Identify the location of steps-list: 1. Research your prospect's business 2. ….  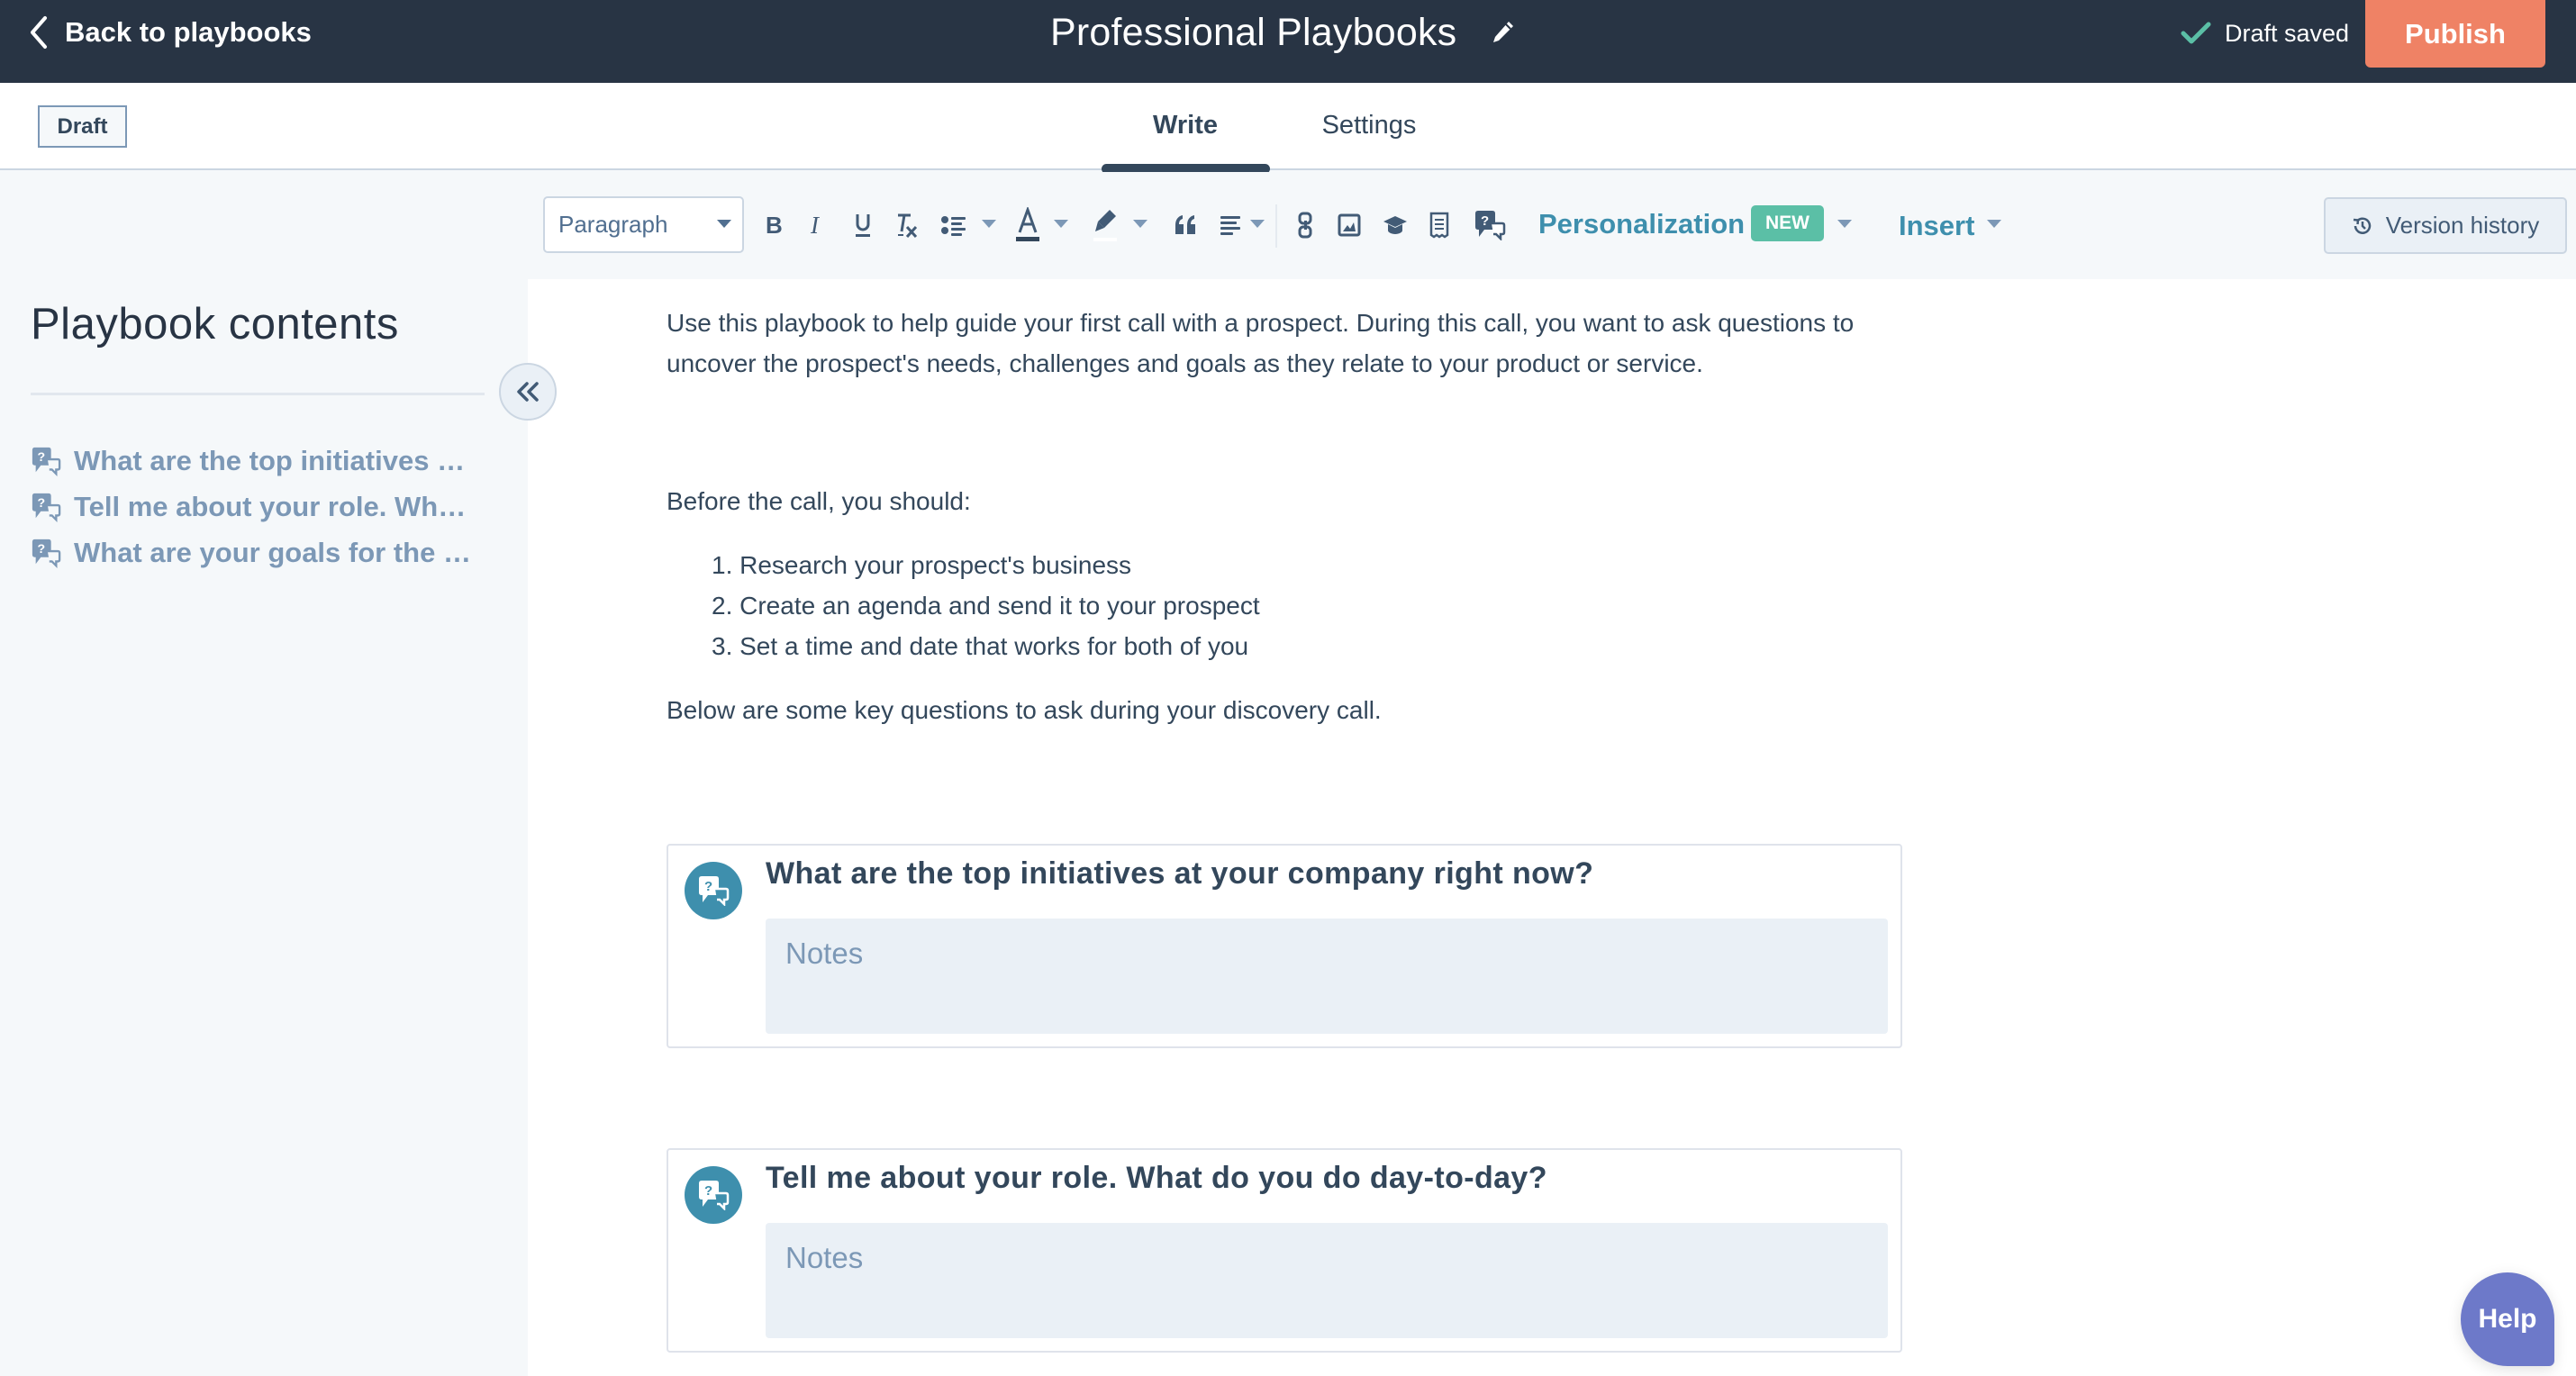
(1283, 605).